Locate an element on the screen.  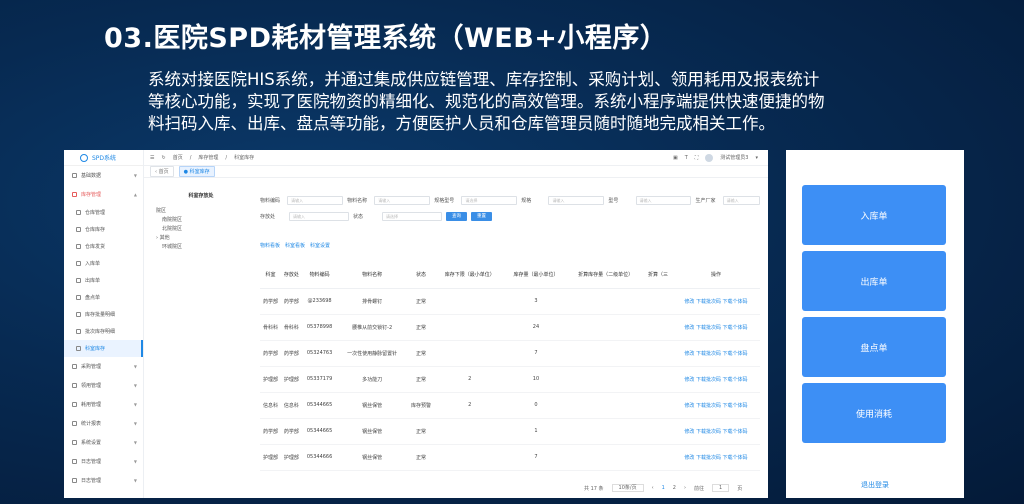
table-cell: 多功能刀 is located at coordinates (372, 379).